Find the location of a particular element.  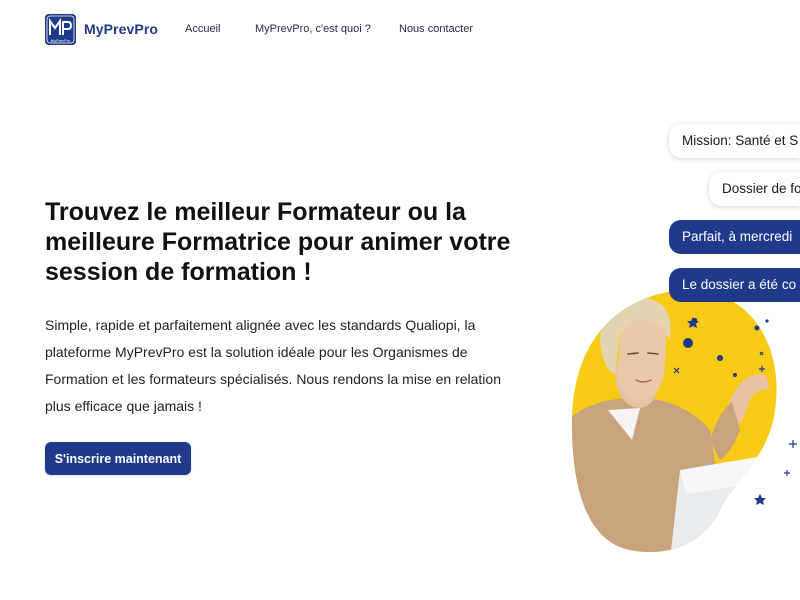

chat-bubble-1: Mission: Santé et S is located at coordinates (734, 141).